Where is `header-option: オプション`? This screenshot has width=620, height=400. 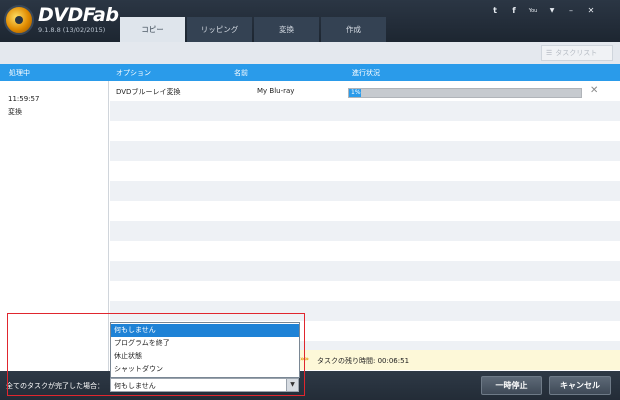 header-option: オプション is located at coordinates (133, 73).